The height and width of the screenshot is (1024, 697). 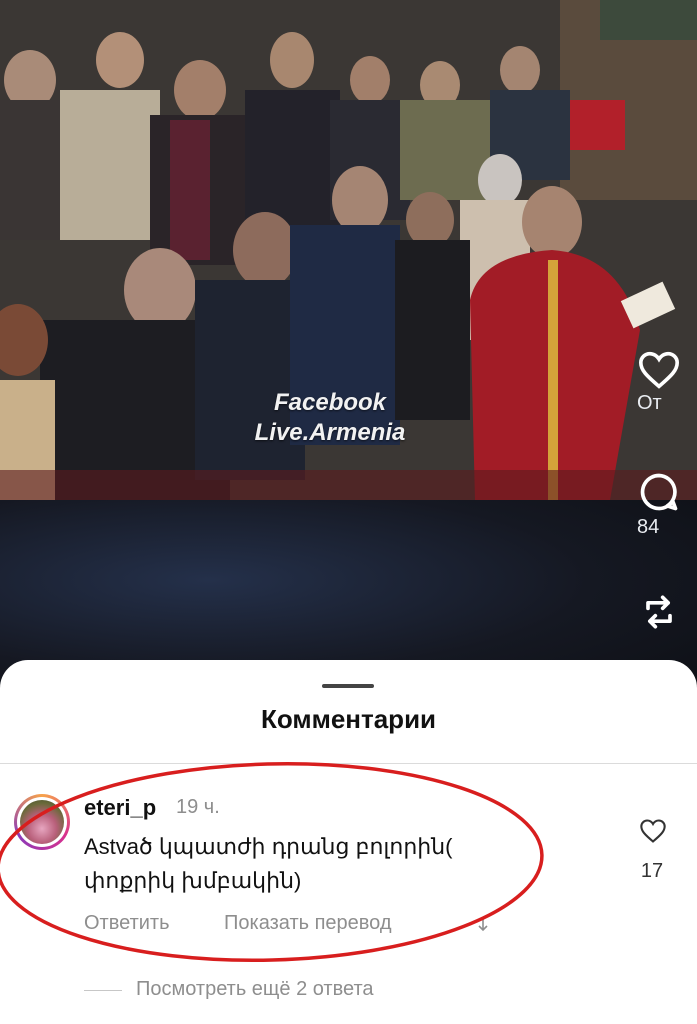 What do you see at coordinates (198, 807) in the screenshot?
I see `comment-time: 19 ч.` at bounding box center [198, 807].